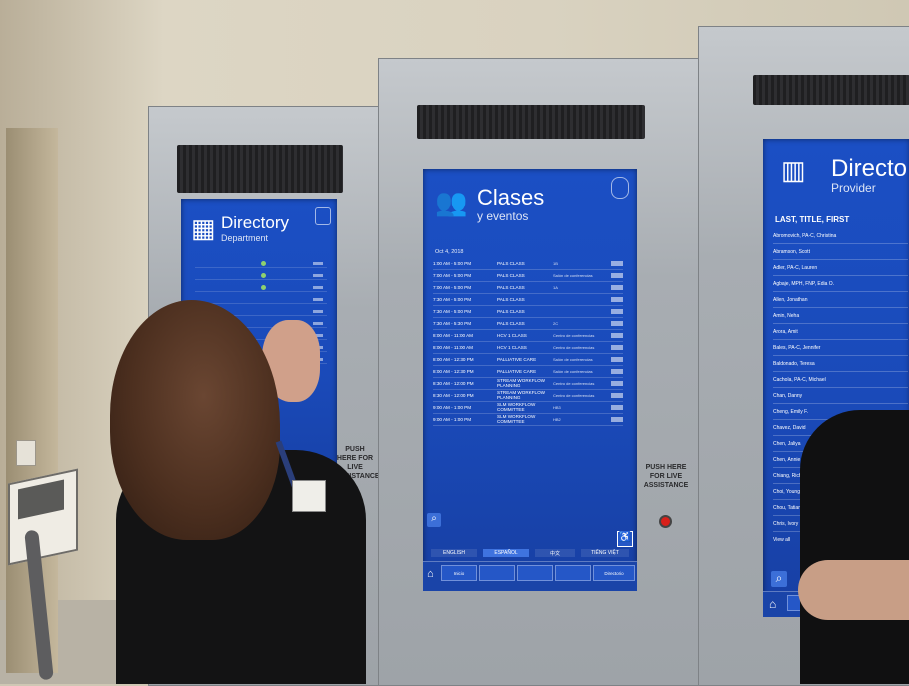 This screenshot has width=909, height=686. I want to click on left-screen-title: Directory, so click(255, 222).